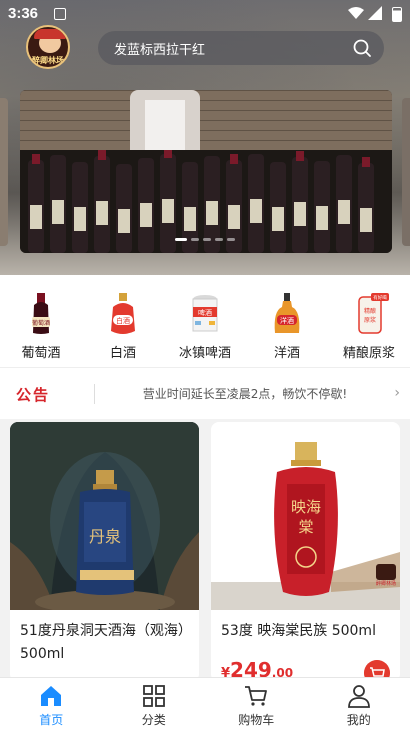 The image size is (410, 730). I want to click on baijiu-bottle-icon: 白酒, so click(123, 313).